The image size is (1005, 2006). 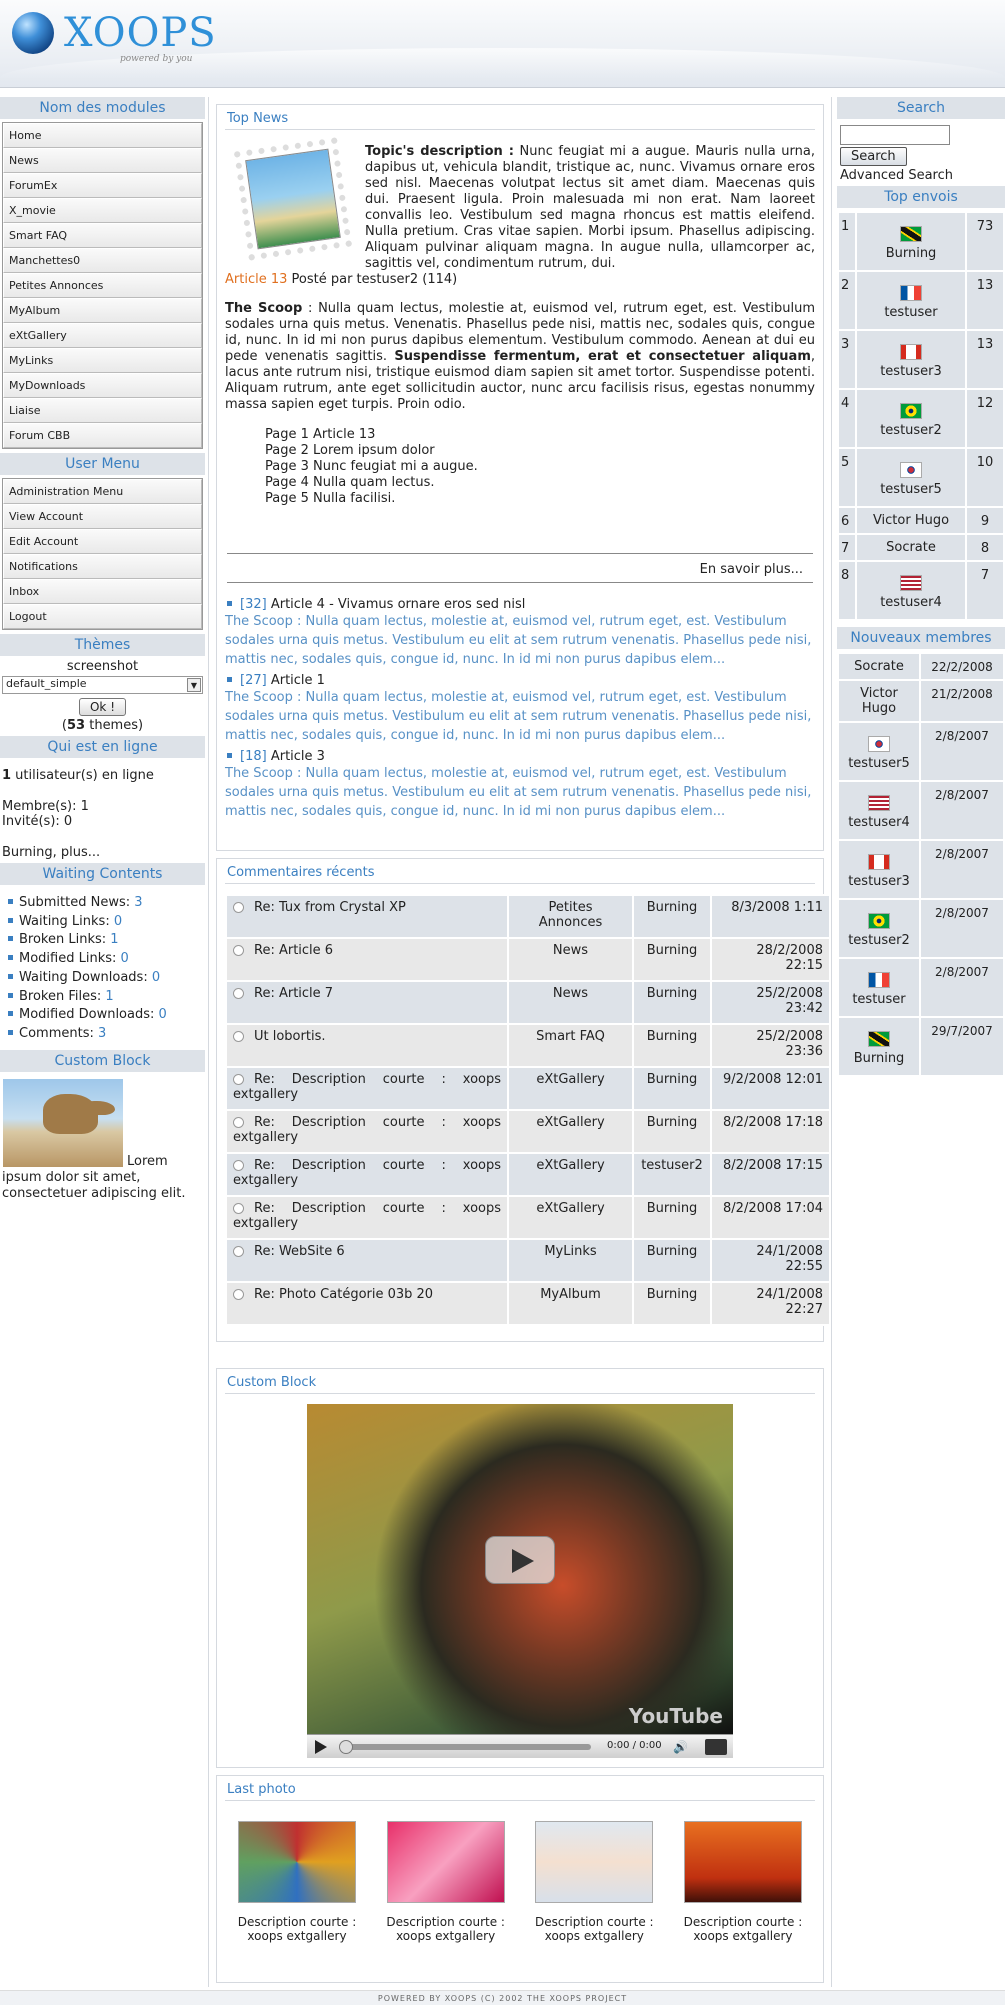 What do you see at coordinates (293, 993) in the screenshot?
I see `comment-title: Re: Article 7` at bounding box center [293, 993].